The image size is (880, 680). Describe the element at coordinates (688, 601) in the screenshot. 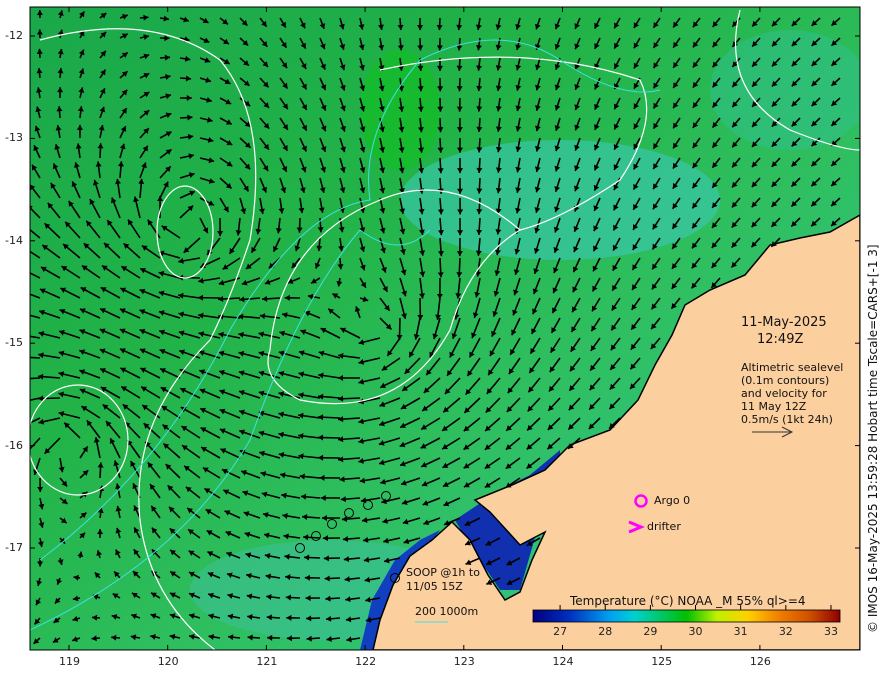

I see `colorbar-title: Temperature (°C) NOAA _M 55% ql>=4` at that location.